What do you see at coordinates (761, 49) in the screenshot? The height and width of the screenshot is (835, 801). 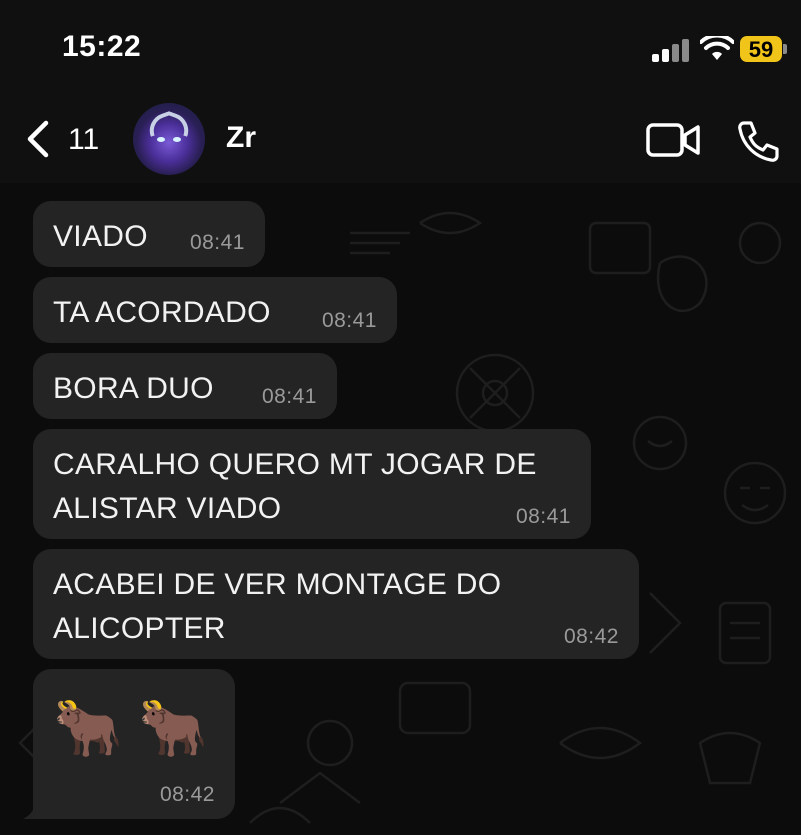 I see `battery-level: 59` at bounding box center [761, 49].